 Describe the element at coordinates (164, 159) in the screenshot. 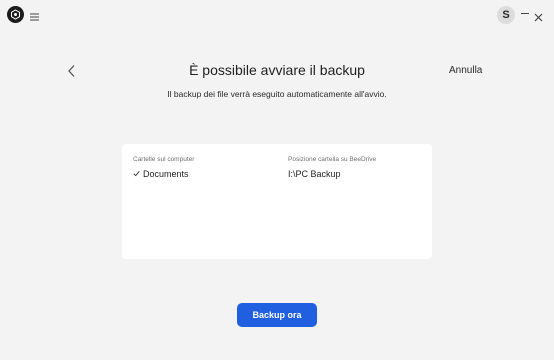

I see `source-folders-label: Cartelle sul computer` at that location.